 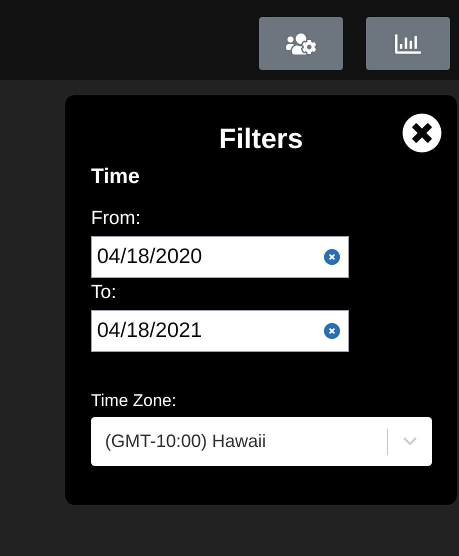 What do you see at coordinates (134, 401) in the screenshot?
I see `field-label: Time Zone:` at bounding box center [134, 401].